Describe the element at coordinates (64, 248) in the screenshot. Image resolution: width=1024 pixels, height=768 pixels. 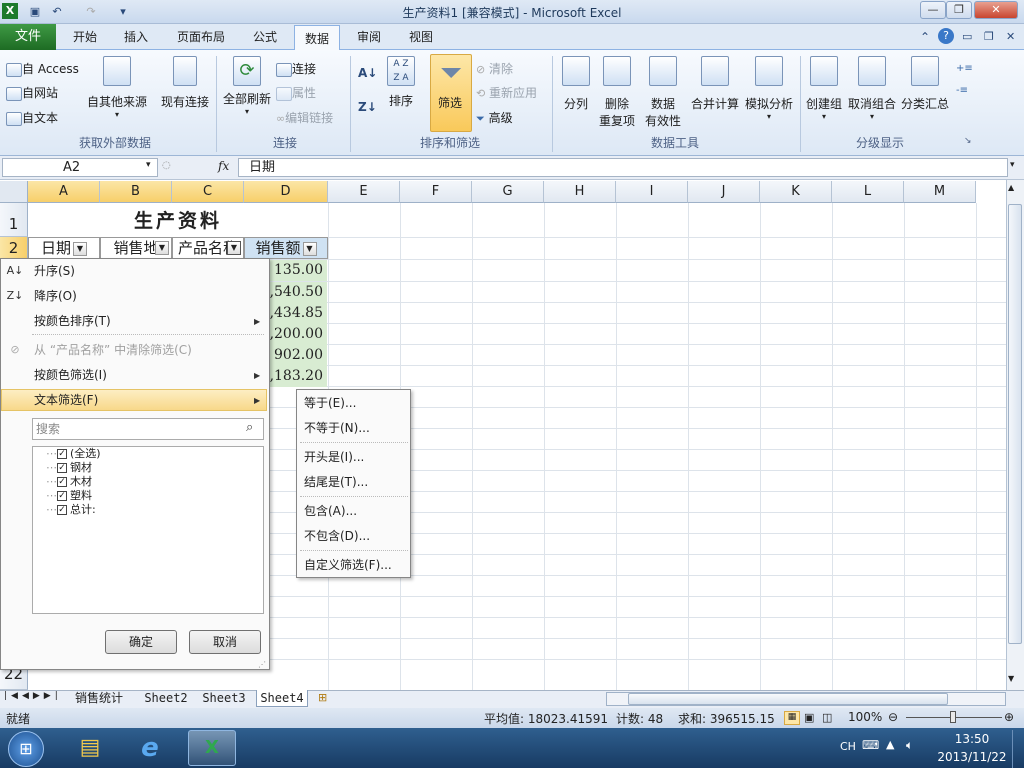
I see `header-cell-date: 日期 ▼` at that location.